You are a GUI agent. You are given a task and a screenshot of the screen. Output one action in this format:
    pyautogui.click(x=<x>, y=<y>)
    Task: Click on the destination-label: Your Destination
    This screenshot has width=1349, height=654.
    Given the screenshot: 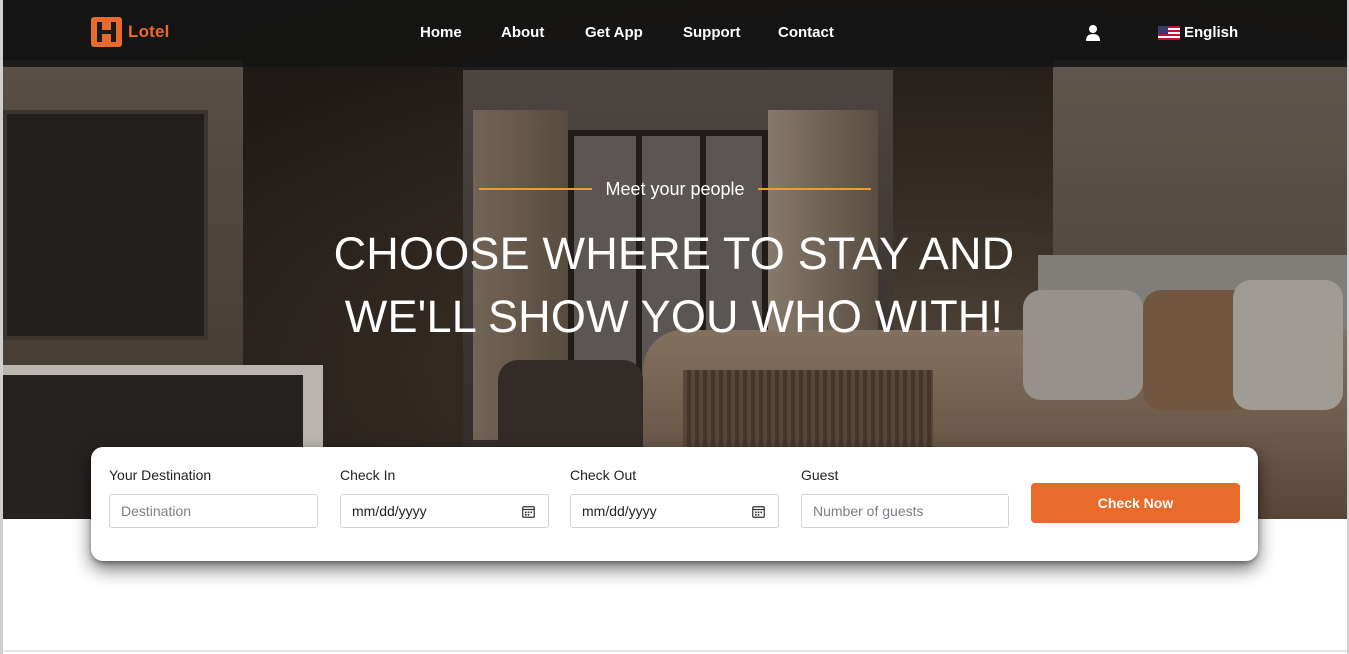 What is the action you would take?
    pyautogui.click(x=160, y=475)
    